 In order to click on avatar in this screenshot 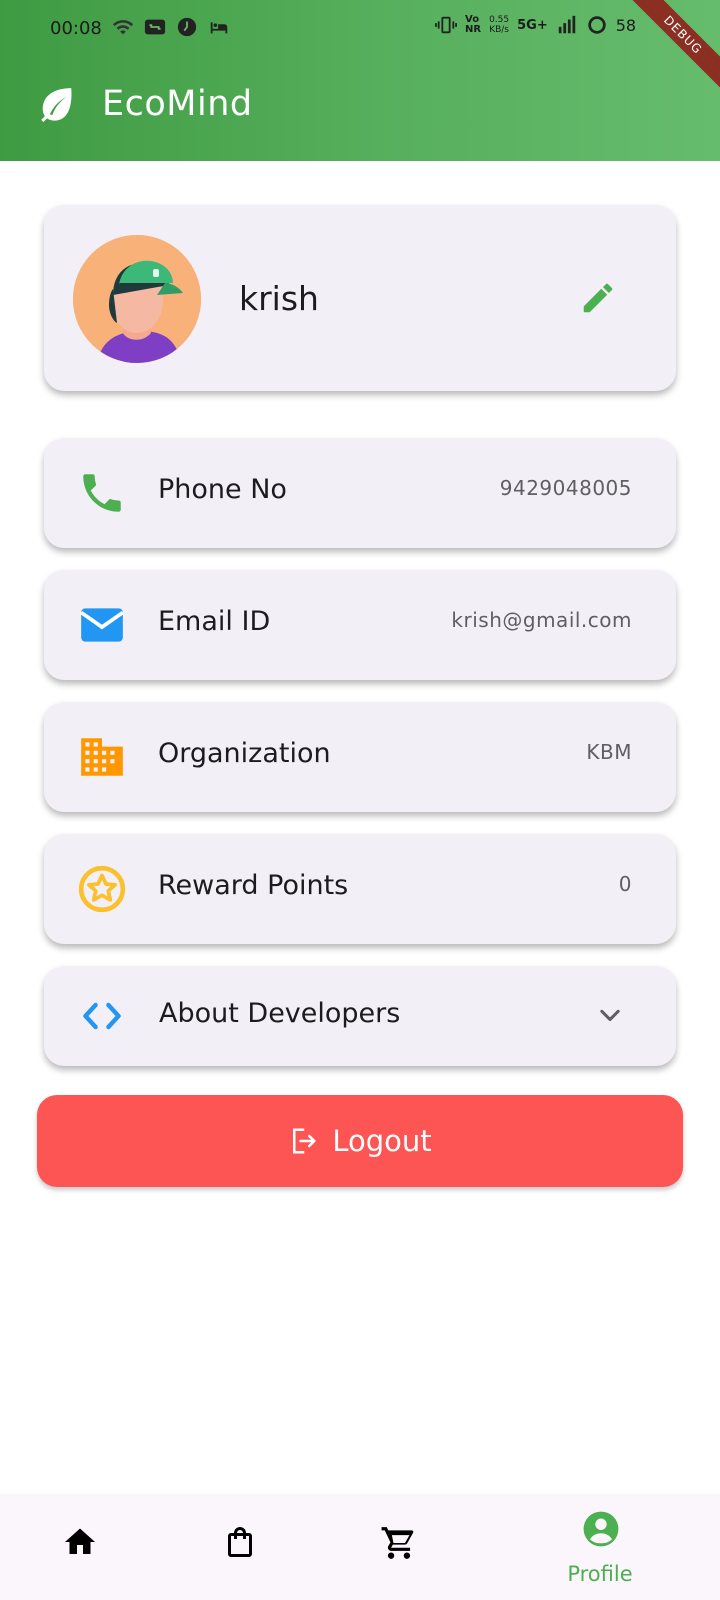, I will do `click(137, 299)`.